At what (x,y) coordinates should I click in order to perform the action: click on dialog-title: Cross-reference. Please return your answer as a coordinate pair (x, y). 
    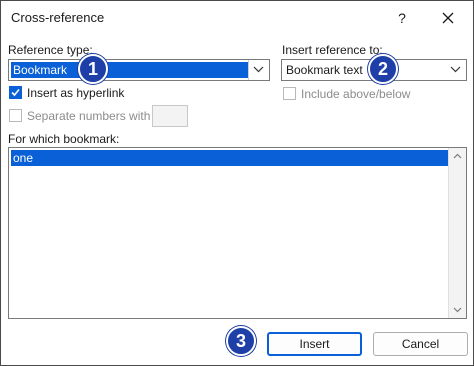
    Looking at the image, I should click on (58, 17).